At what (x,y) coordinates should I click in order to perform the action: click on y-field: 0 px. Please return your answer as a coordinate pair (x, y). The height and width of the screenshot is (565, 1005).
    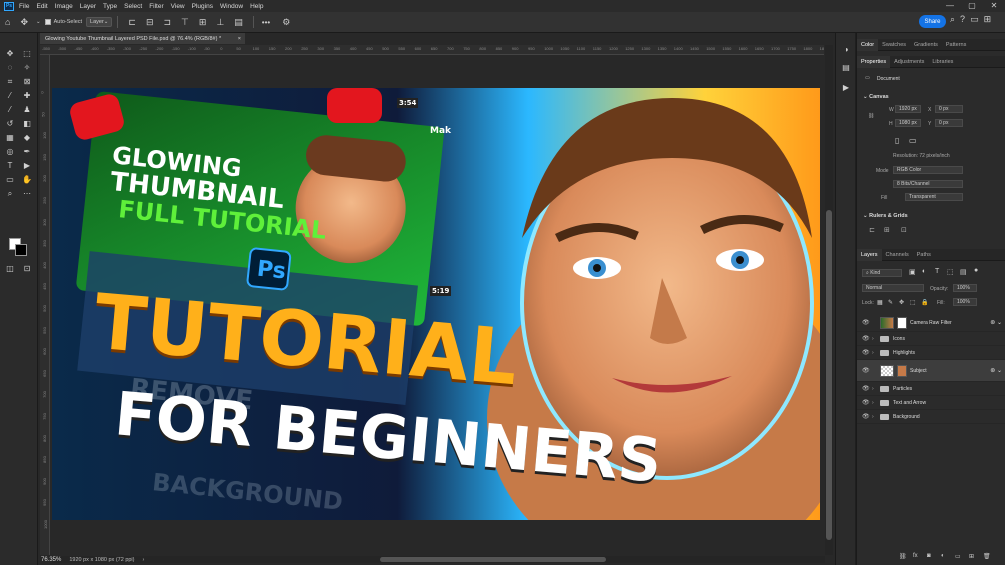
    Looking at the image, I should click on (949, 123).